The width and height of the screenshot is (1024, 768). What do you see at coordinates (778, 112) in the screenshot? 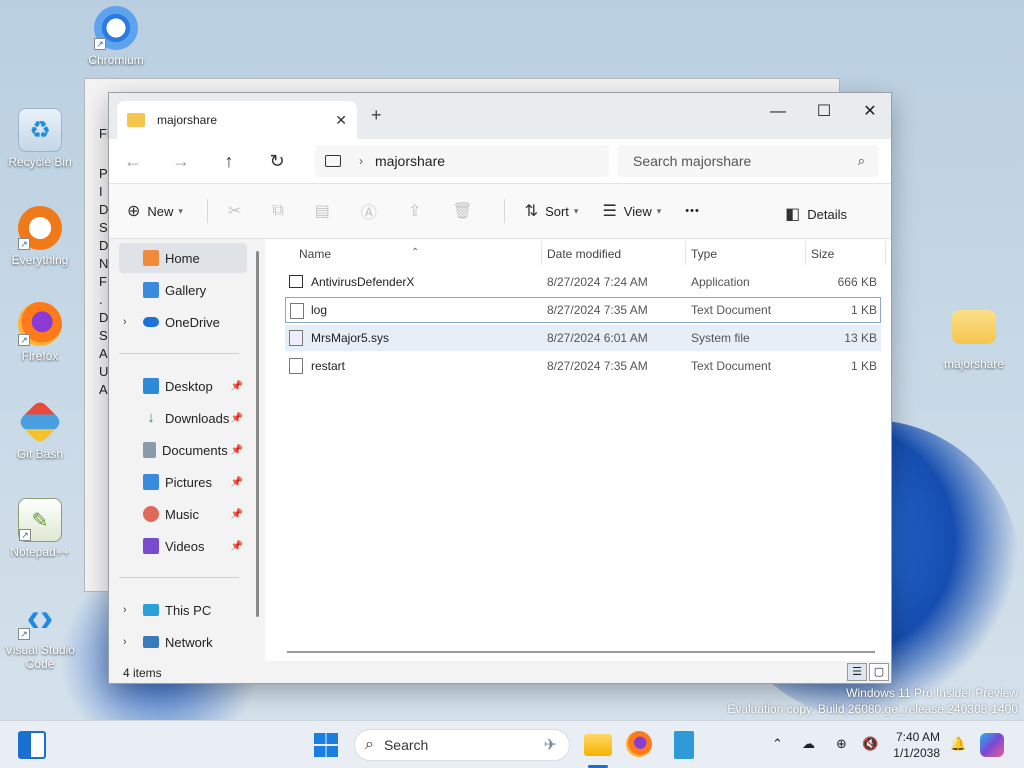
I see `minimize-button: —` at bounding box center [778, 112].